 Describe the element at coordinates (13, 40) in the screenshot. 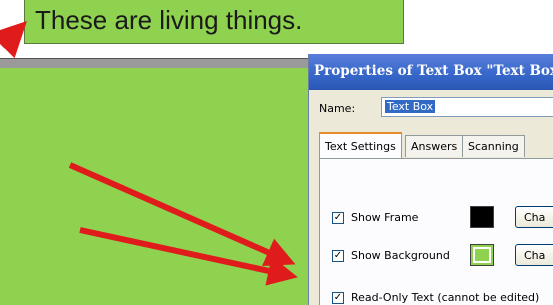

I see `arrow-to-callout` at that location.